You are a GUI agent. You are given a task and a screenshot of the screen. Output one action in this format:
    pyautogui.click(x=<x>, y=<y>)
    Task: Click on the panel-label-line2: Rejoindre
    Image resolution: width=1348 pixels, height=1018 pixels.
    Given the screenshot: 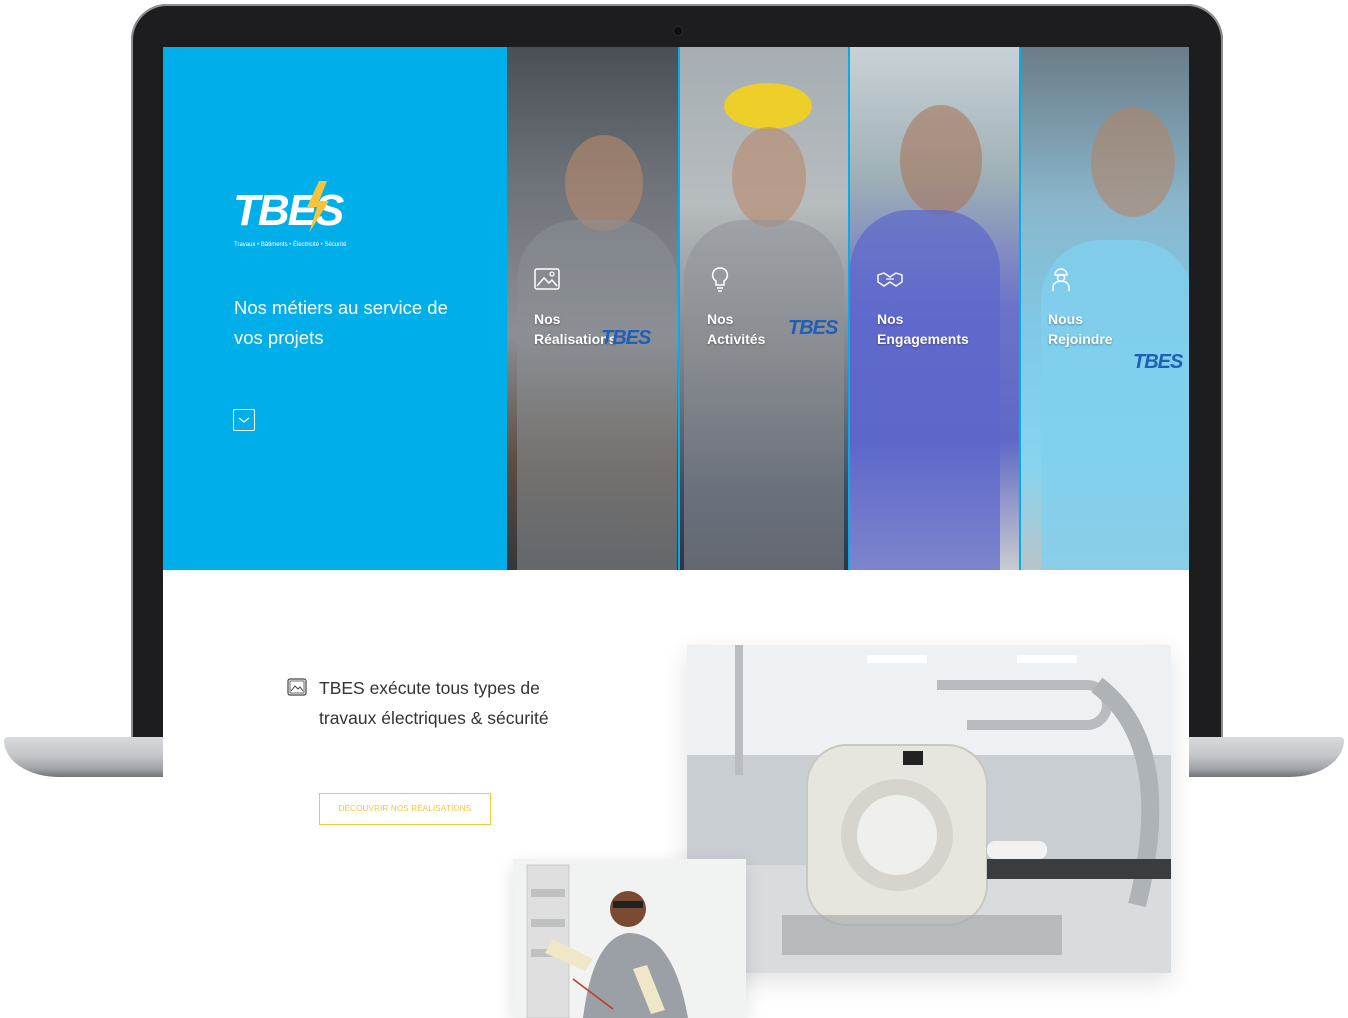 What is the action you would take?
    pyautogui.click(x=1080, y=339)
    